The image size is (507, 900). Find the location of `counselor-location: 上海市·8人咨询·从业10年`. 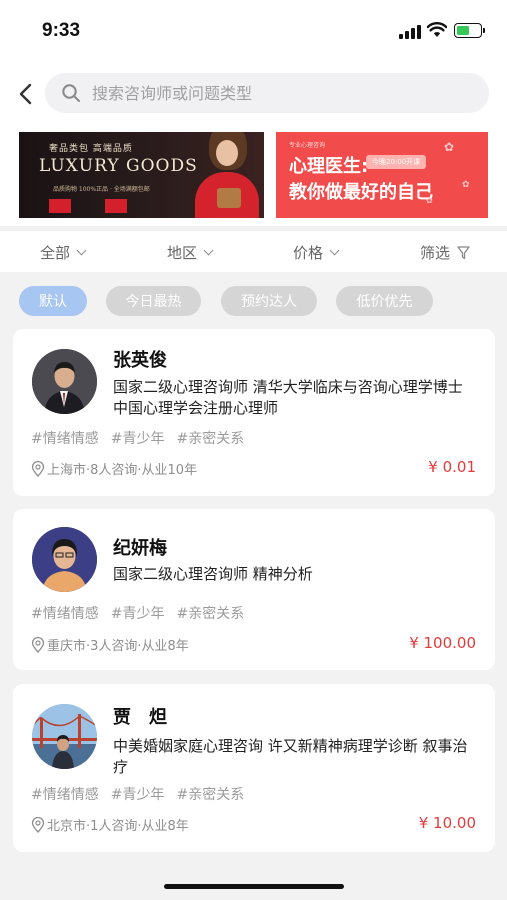

counselor-location: 上海市·8人咨询·从业10年 is located at coordinates (114, 468).